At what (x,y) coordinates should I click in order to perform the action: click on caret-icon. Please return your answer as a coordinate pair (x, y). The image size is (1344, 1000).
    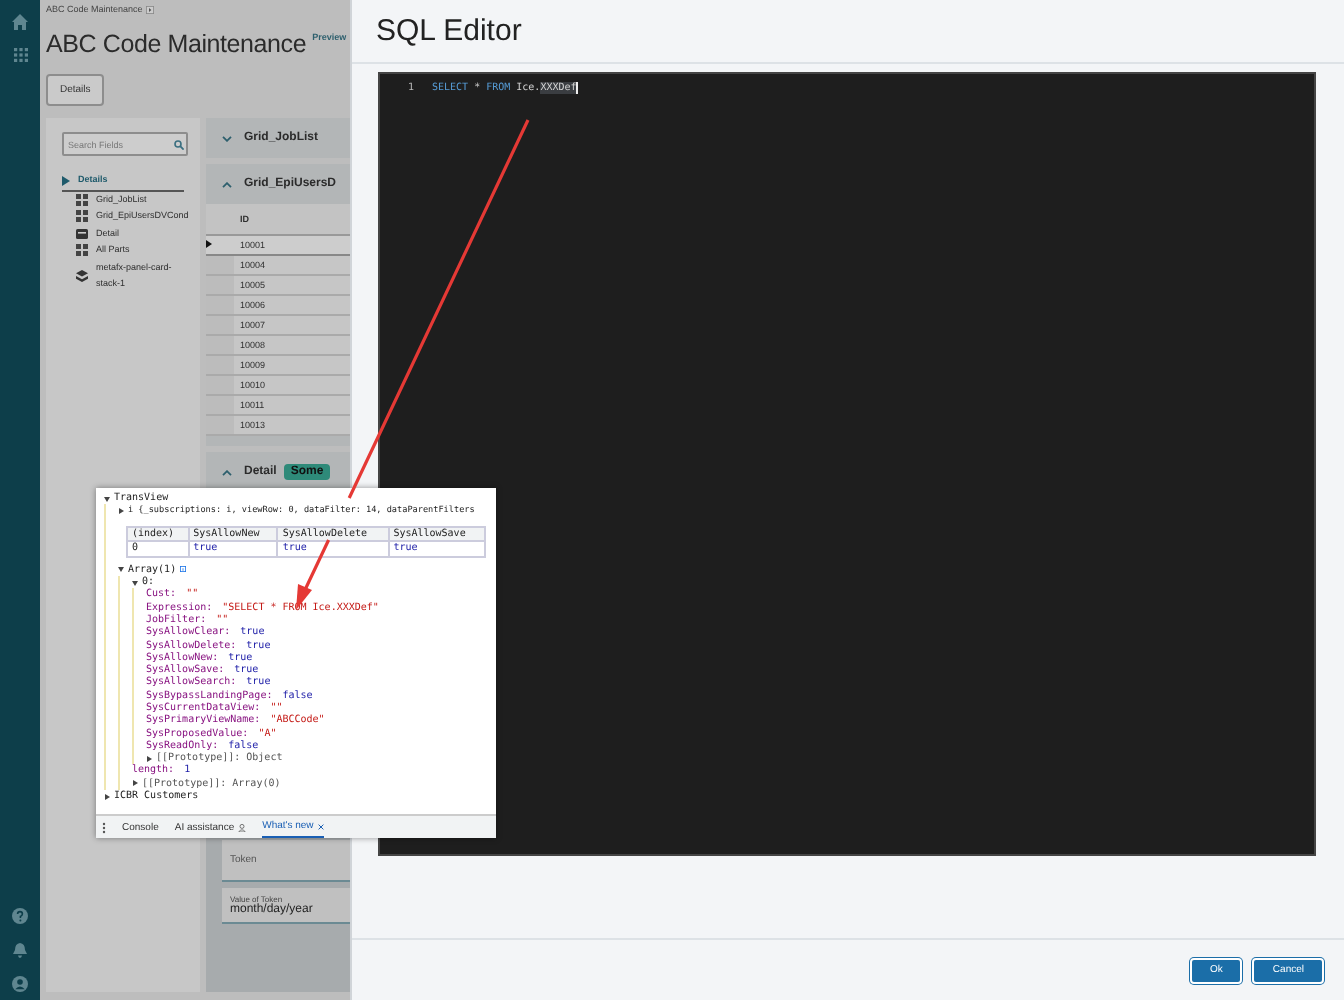
    Looking at the image, I should click on (150, 9).